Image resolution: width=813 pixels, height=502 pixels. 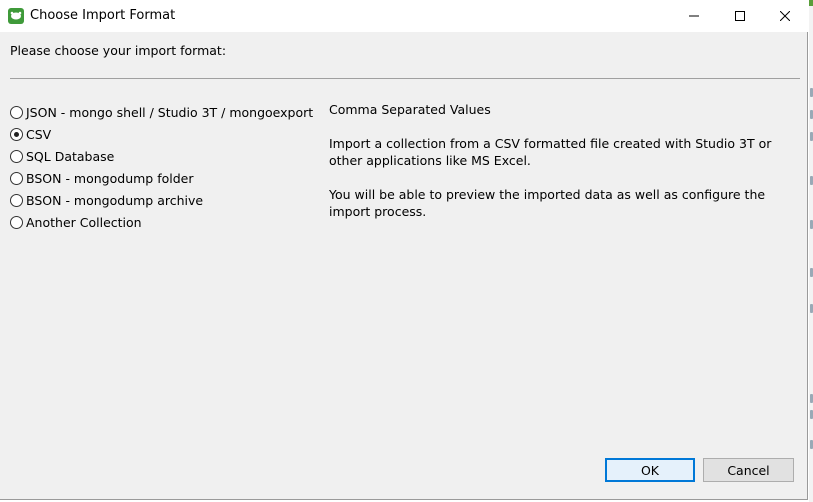 What do you see at coordinates (161, 156) in the screenshot?
I see `option-sql-database: SQL Database` at bounding box center [161, 156].